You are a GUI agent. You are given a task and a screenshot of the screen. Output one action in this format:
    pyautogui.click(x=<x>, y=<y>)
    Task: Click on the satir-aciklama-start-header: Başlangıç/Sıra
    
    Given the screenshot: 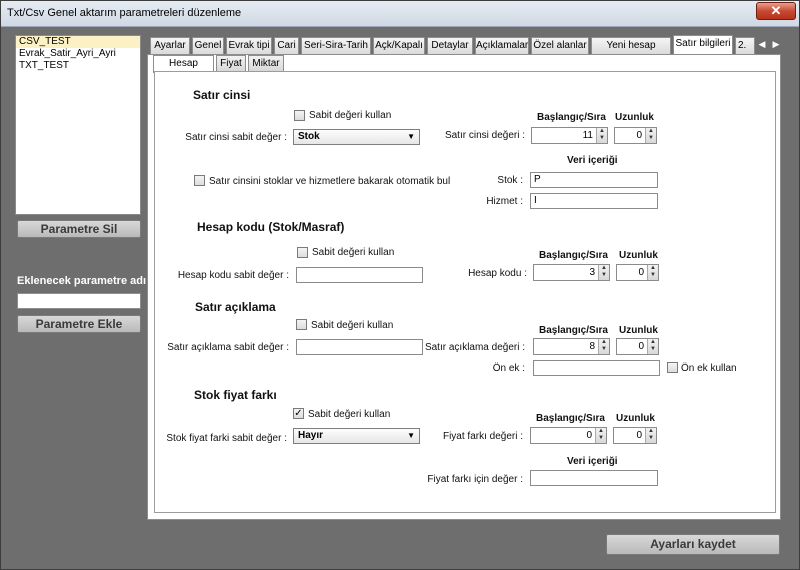 What is the action you would take?
    pyautogui.click(x=573, y=330)
    